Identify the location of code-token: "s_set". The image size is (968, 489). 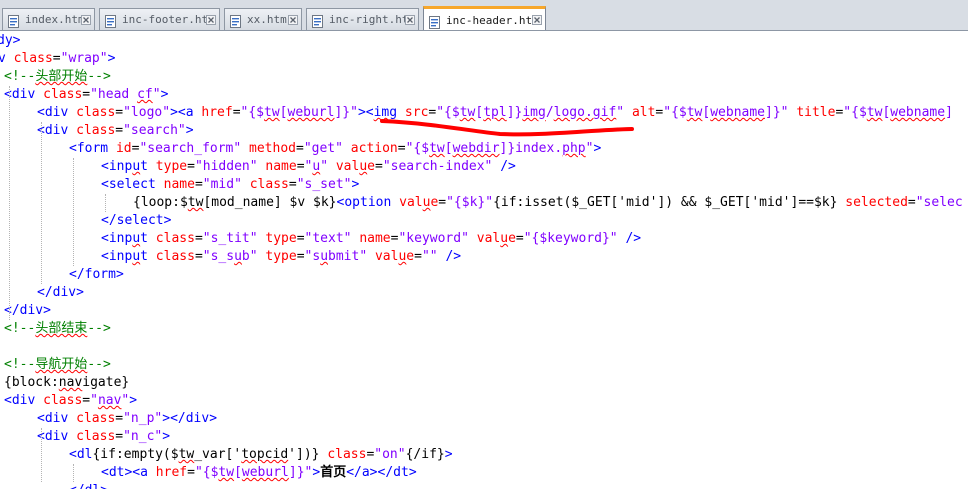
(324, 184).